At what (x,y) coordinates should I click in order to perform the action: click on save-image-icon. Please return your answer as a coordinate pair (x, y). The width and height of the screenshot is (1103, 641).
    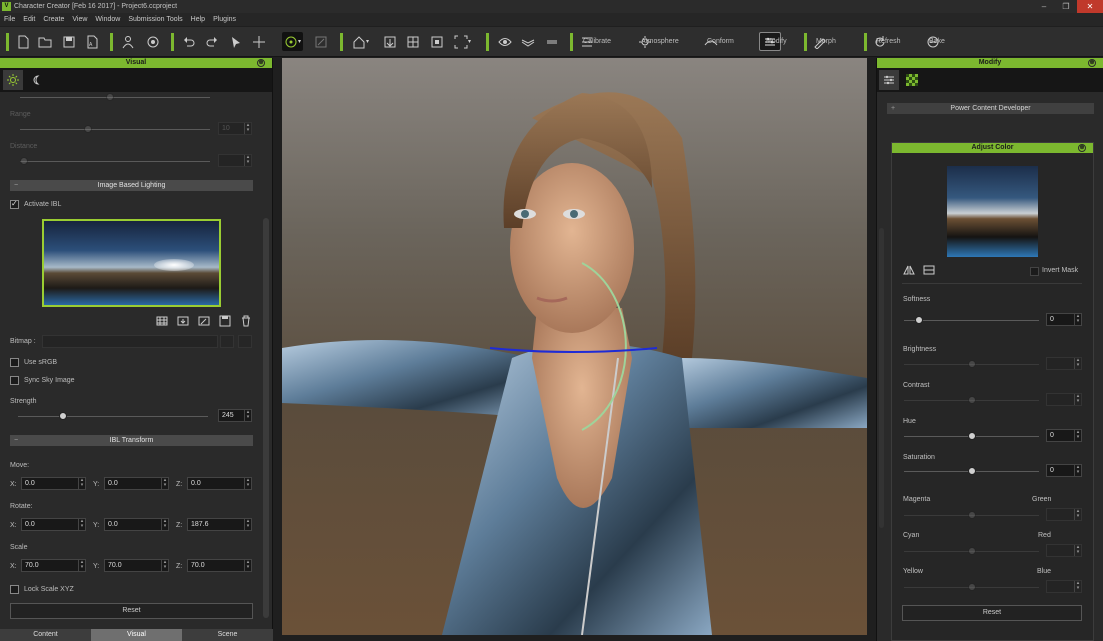
    Looking at the image, I should click on (225, 321).